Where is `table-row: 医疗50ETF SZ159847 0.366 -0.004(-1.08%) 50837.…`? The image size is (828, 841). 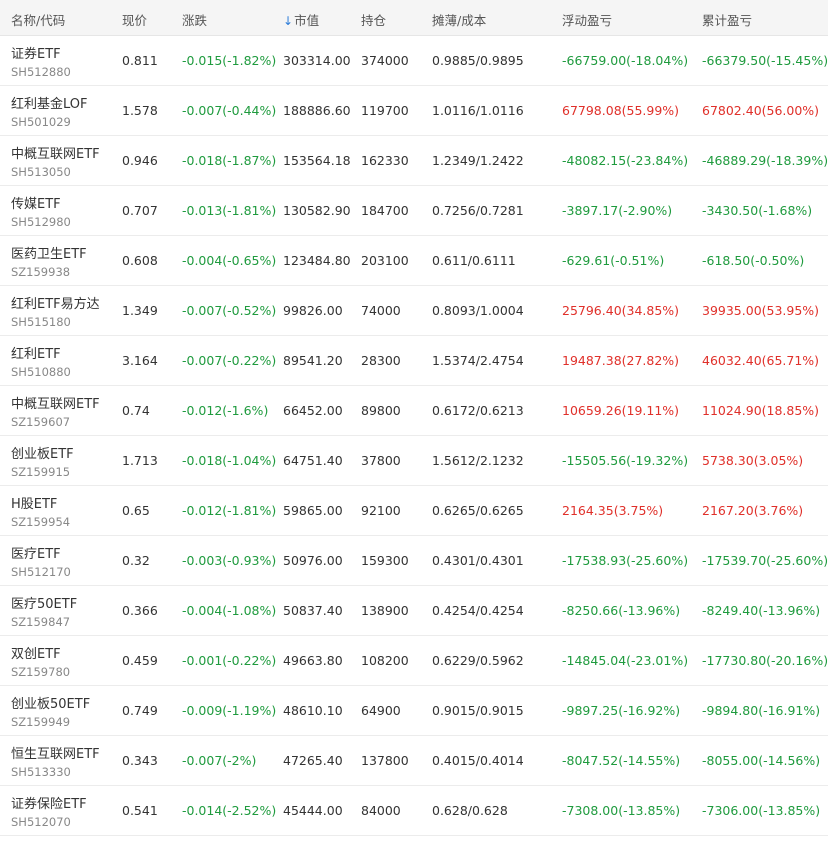
table-row: 医疗50ETF SZ159847 0.366 -0.004(-1.08%) 50837.… is located at coordinates (414, 611).